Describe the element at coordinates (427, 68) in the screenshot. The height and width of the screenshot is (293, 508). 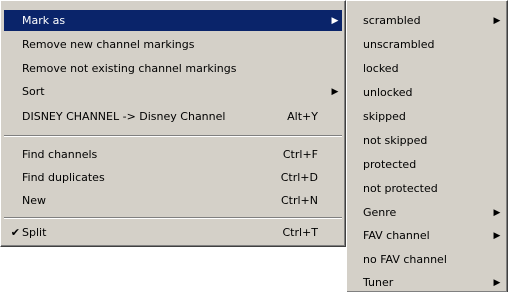
I see `submenu-item-locked: locked` at that location.